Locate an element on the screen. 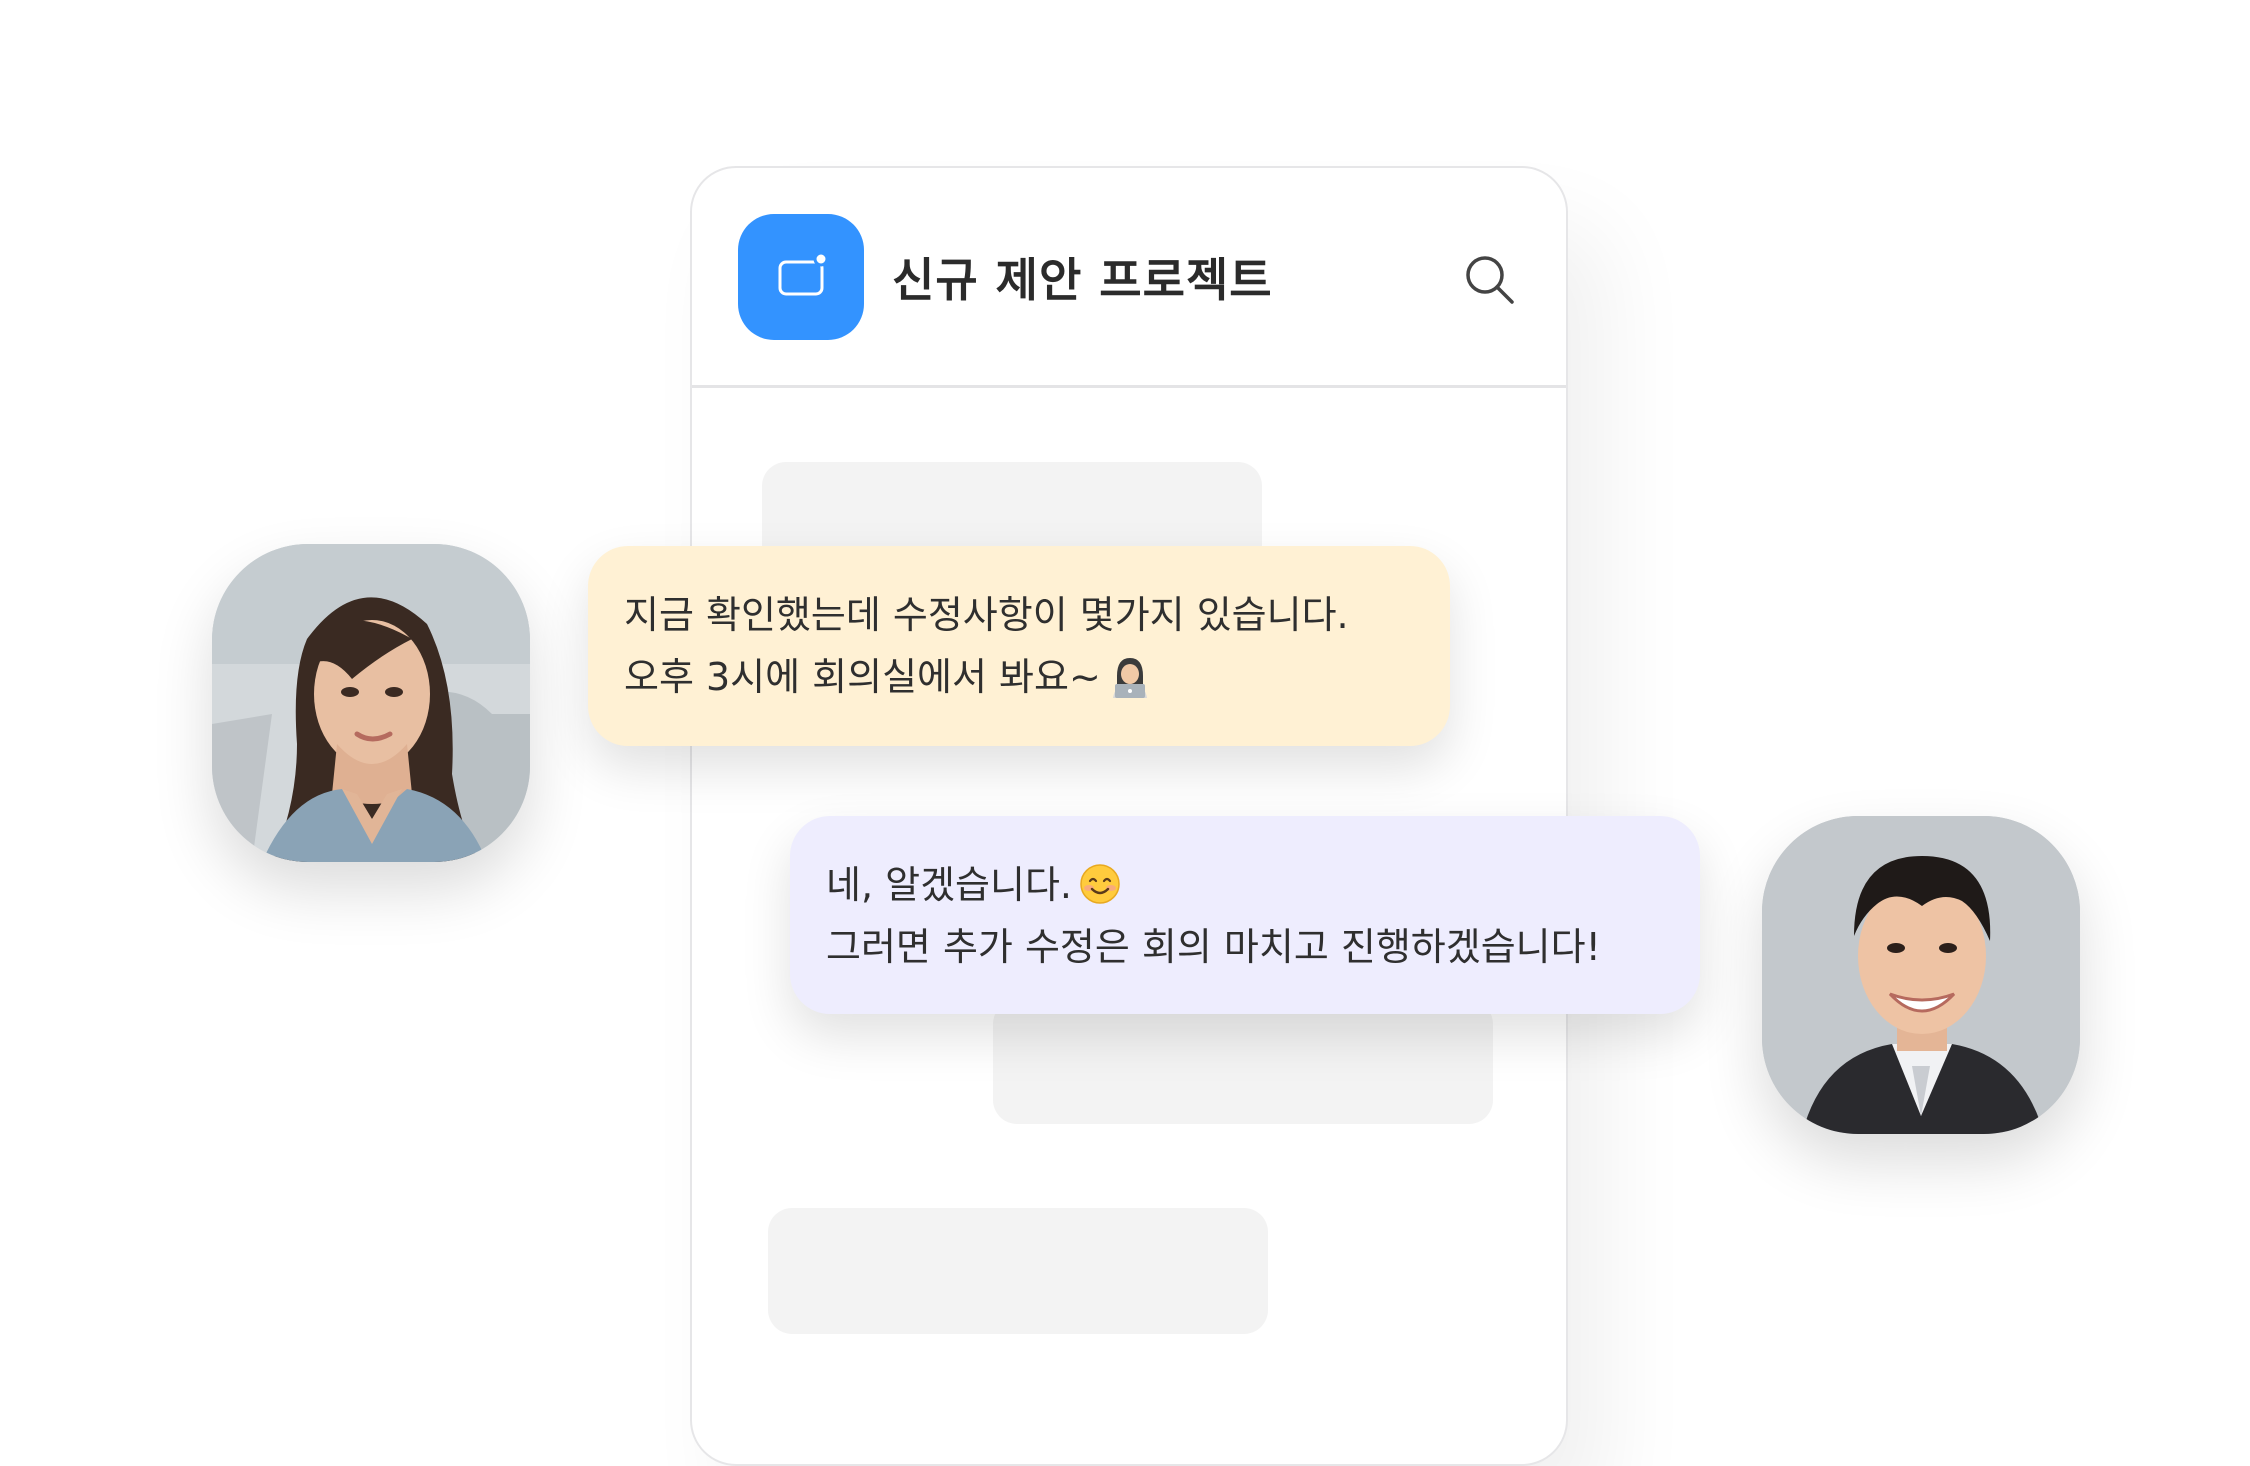 The width and height of the screenshot is (2250, 1466). message-line-2: 오후 3시에 회의실에서 봐요~ is located at coordinates (1037, 677).